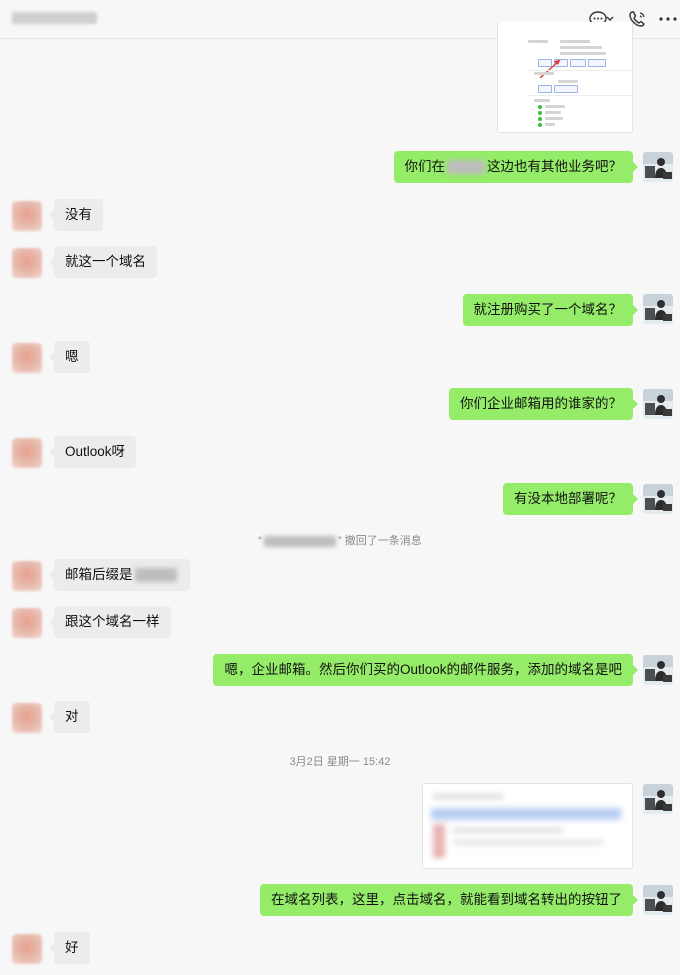 The width and height of the screenshot is (680, 975). I want to click on message-bubble-received: 好, so click(69, 948).